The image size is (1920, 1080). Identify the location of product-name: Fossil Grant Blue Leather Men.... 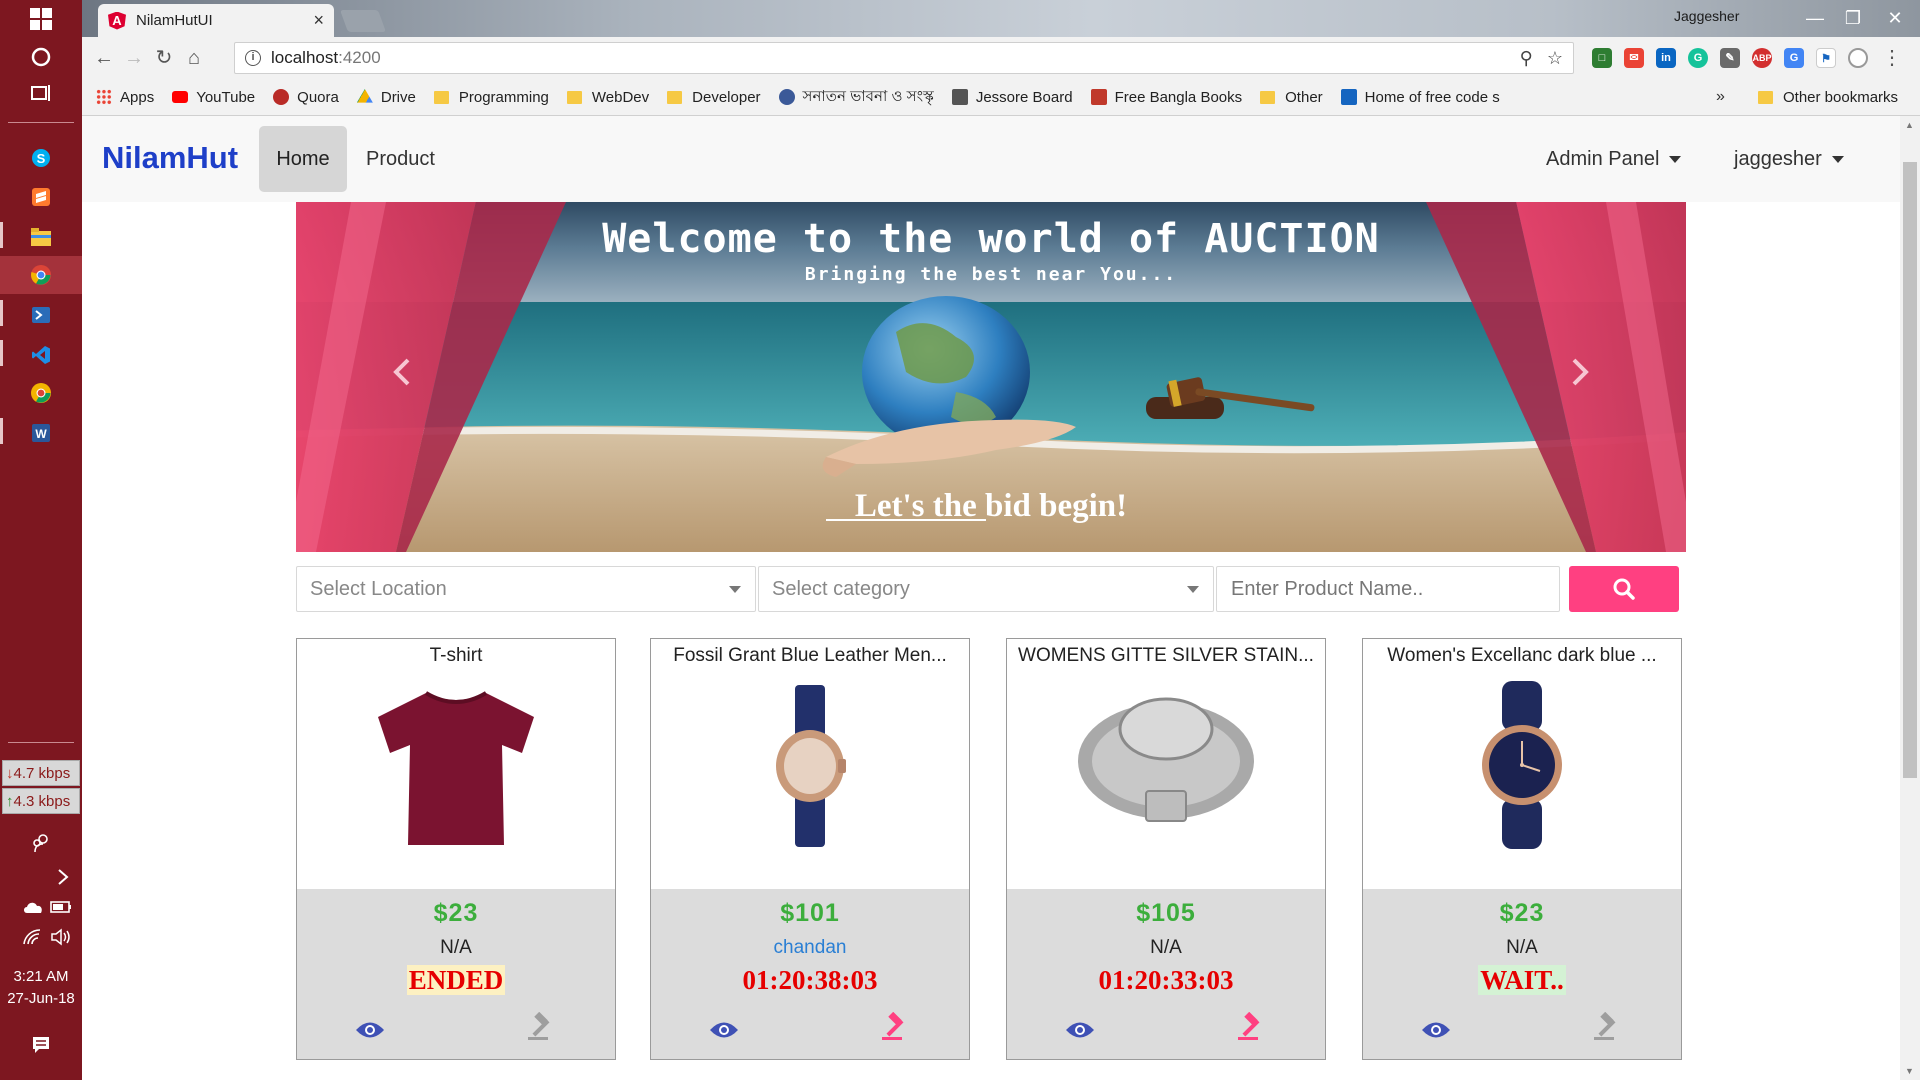
(810, 656).